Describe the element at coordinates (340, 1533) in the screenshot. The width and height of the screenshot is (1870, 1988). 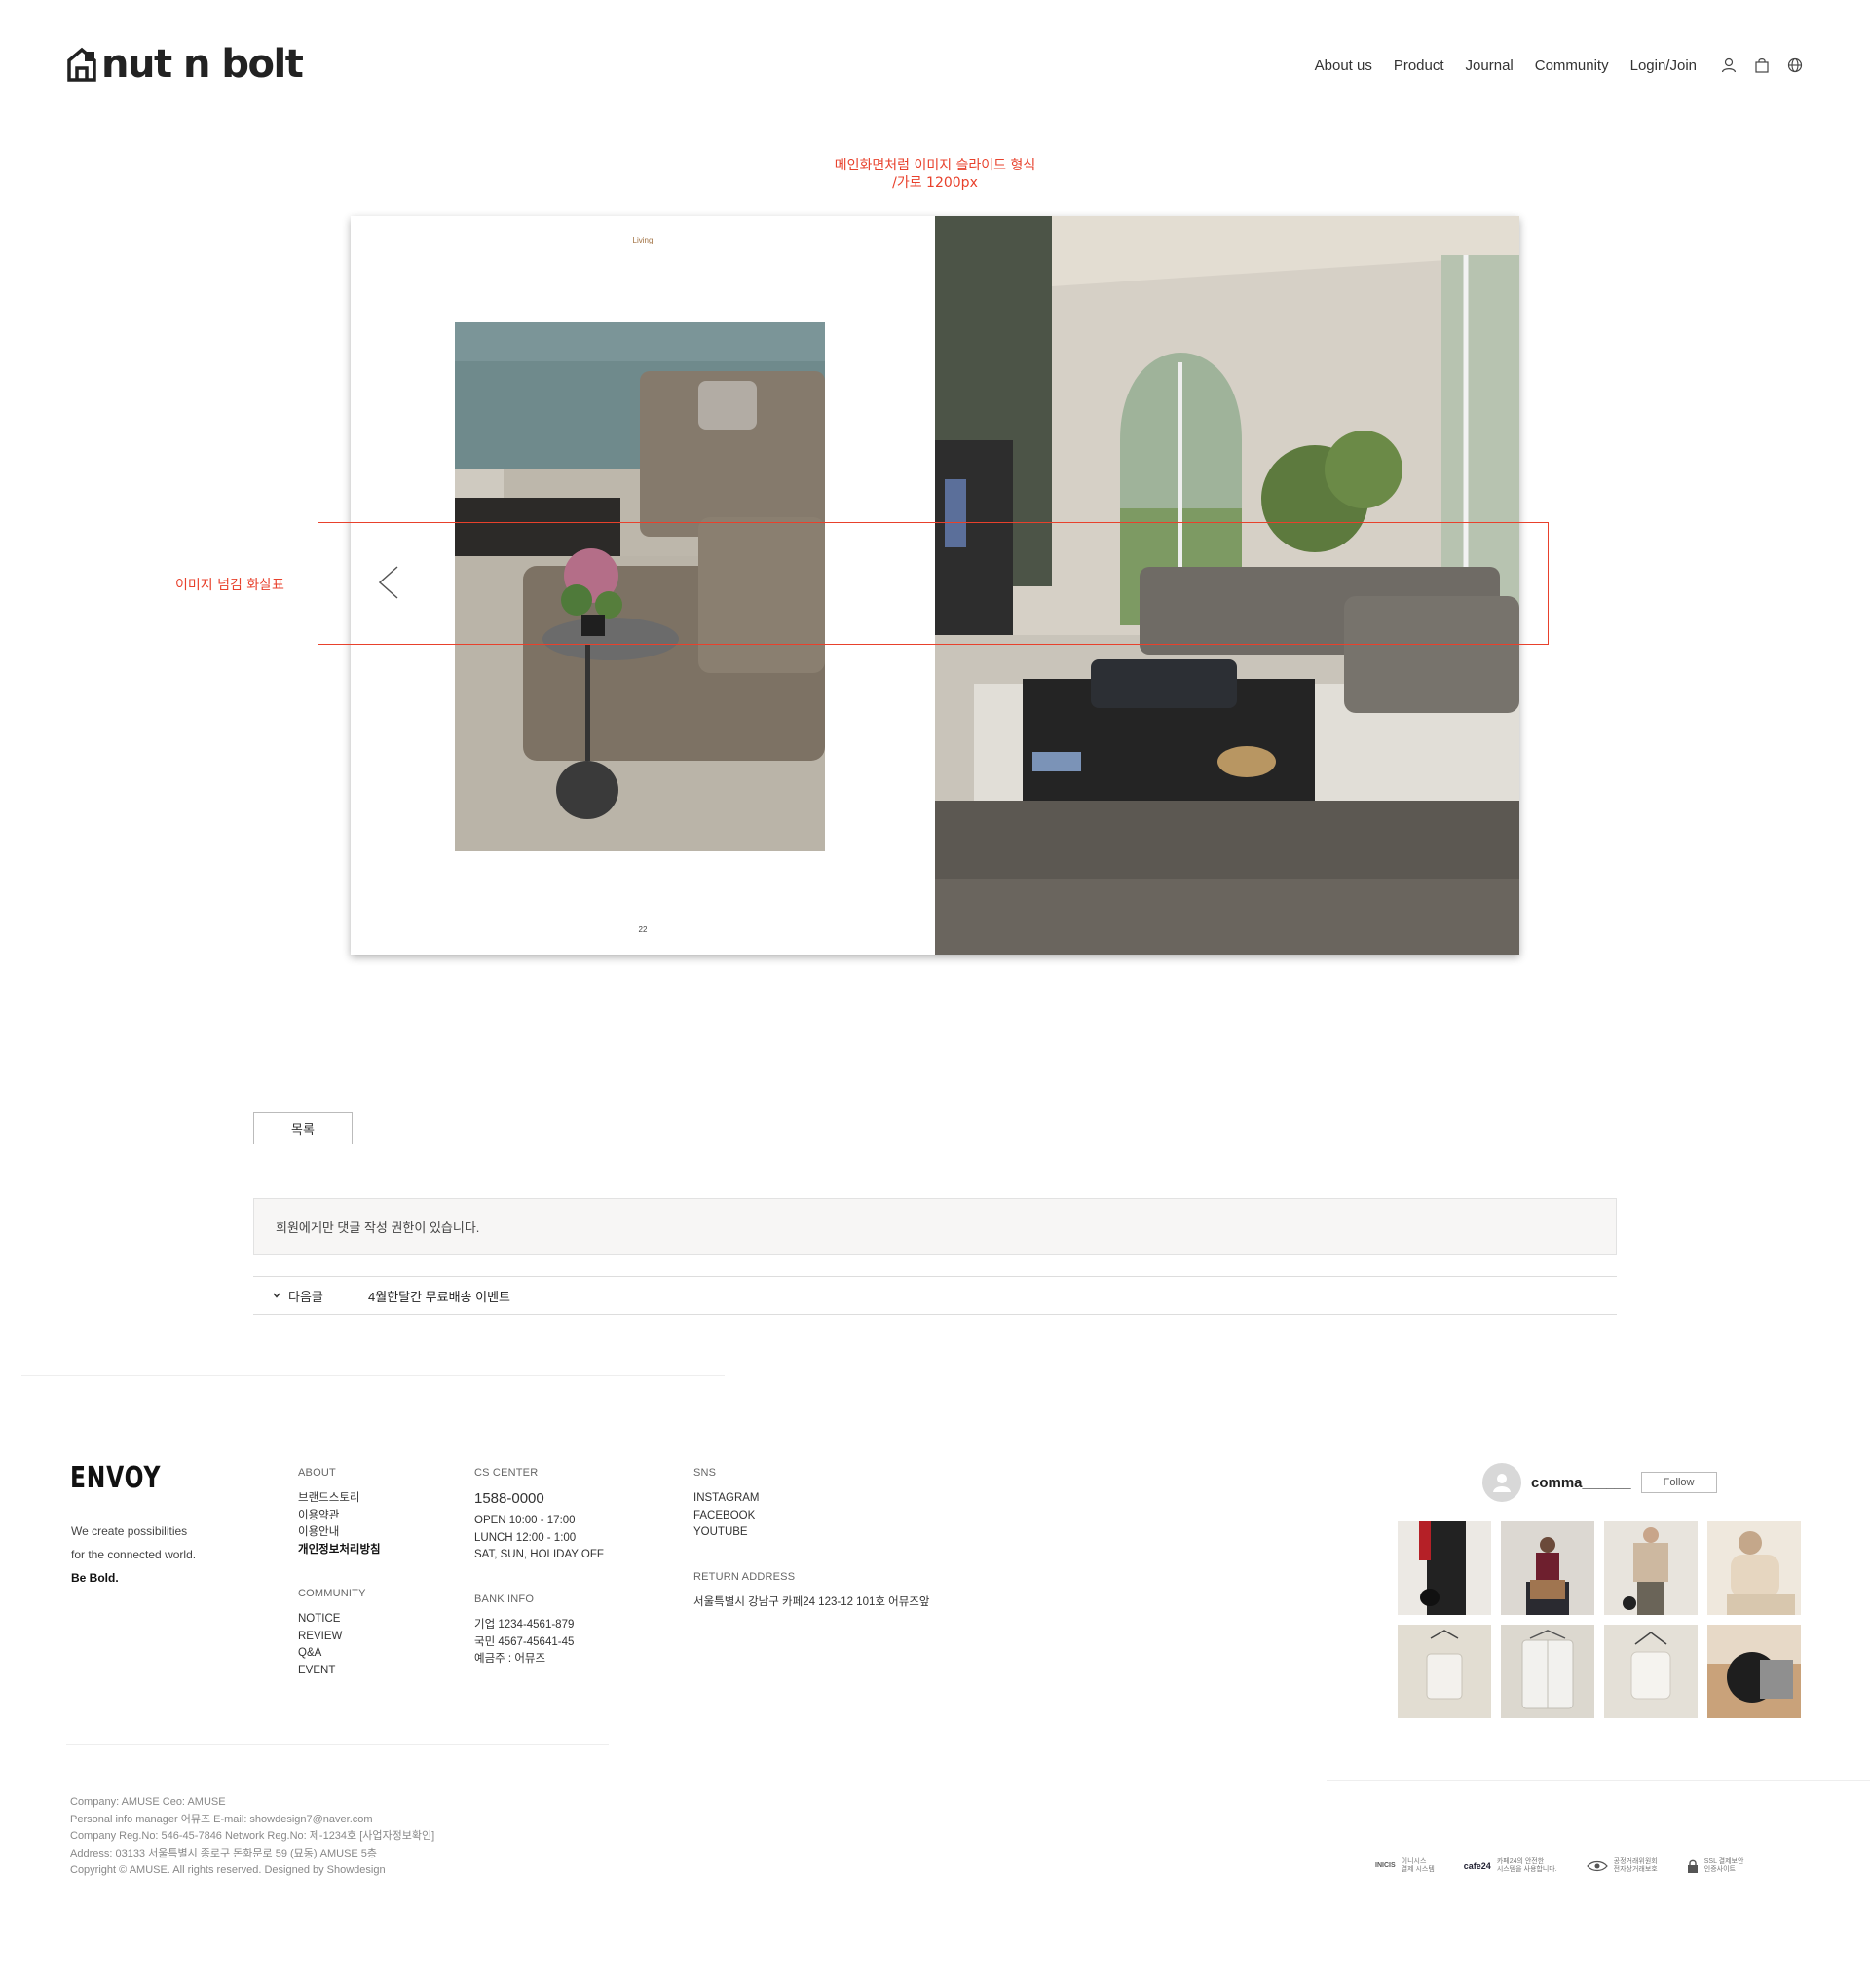
I see `footer-link-guide: 이용안내` at that location.